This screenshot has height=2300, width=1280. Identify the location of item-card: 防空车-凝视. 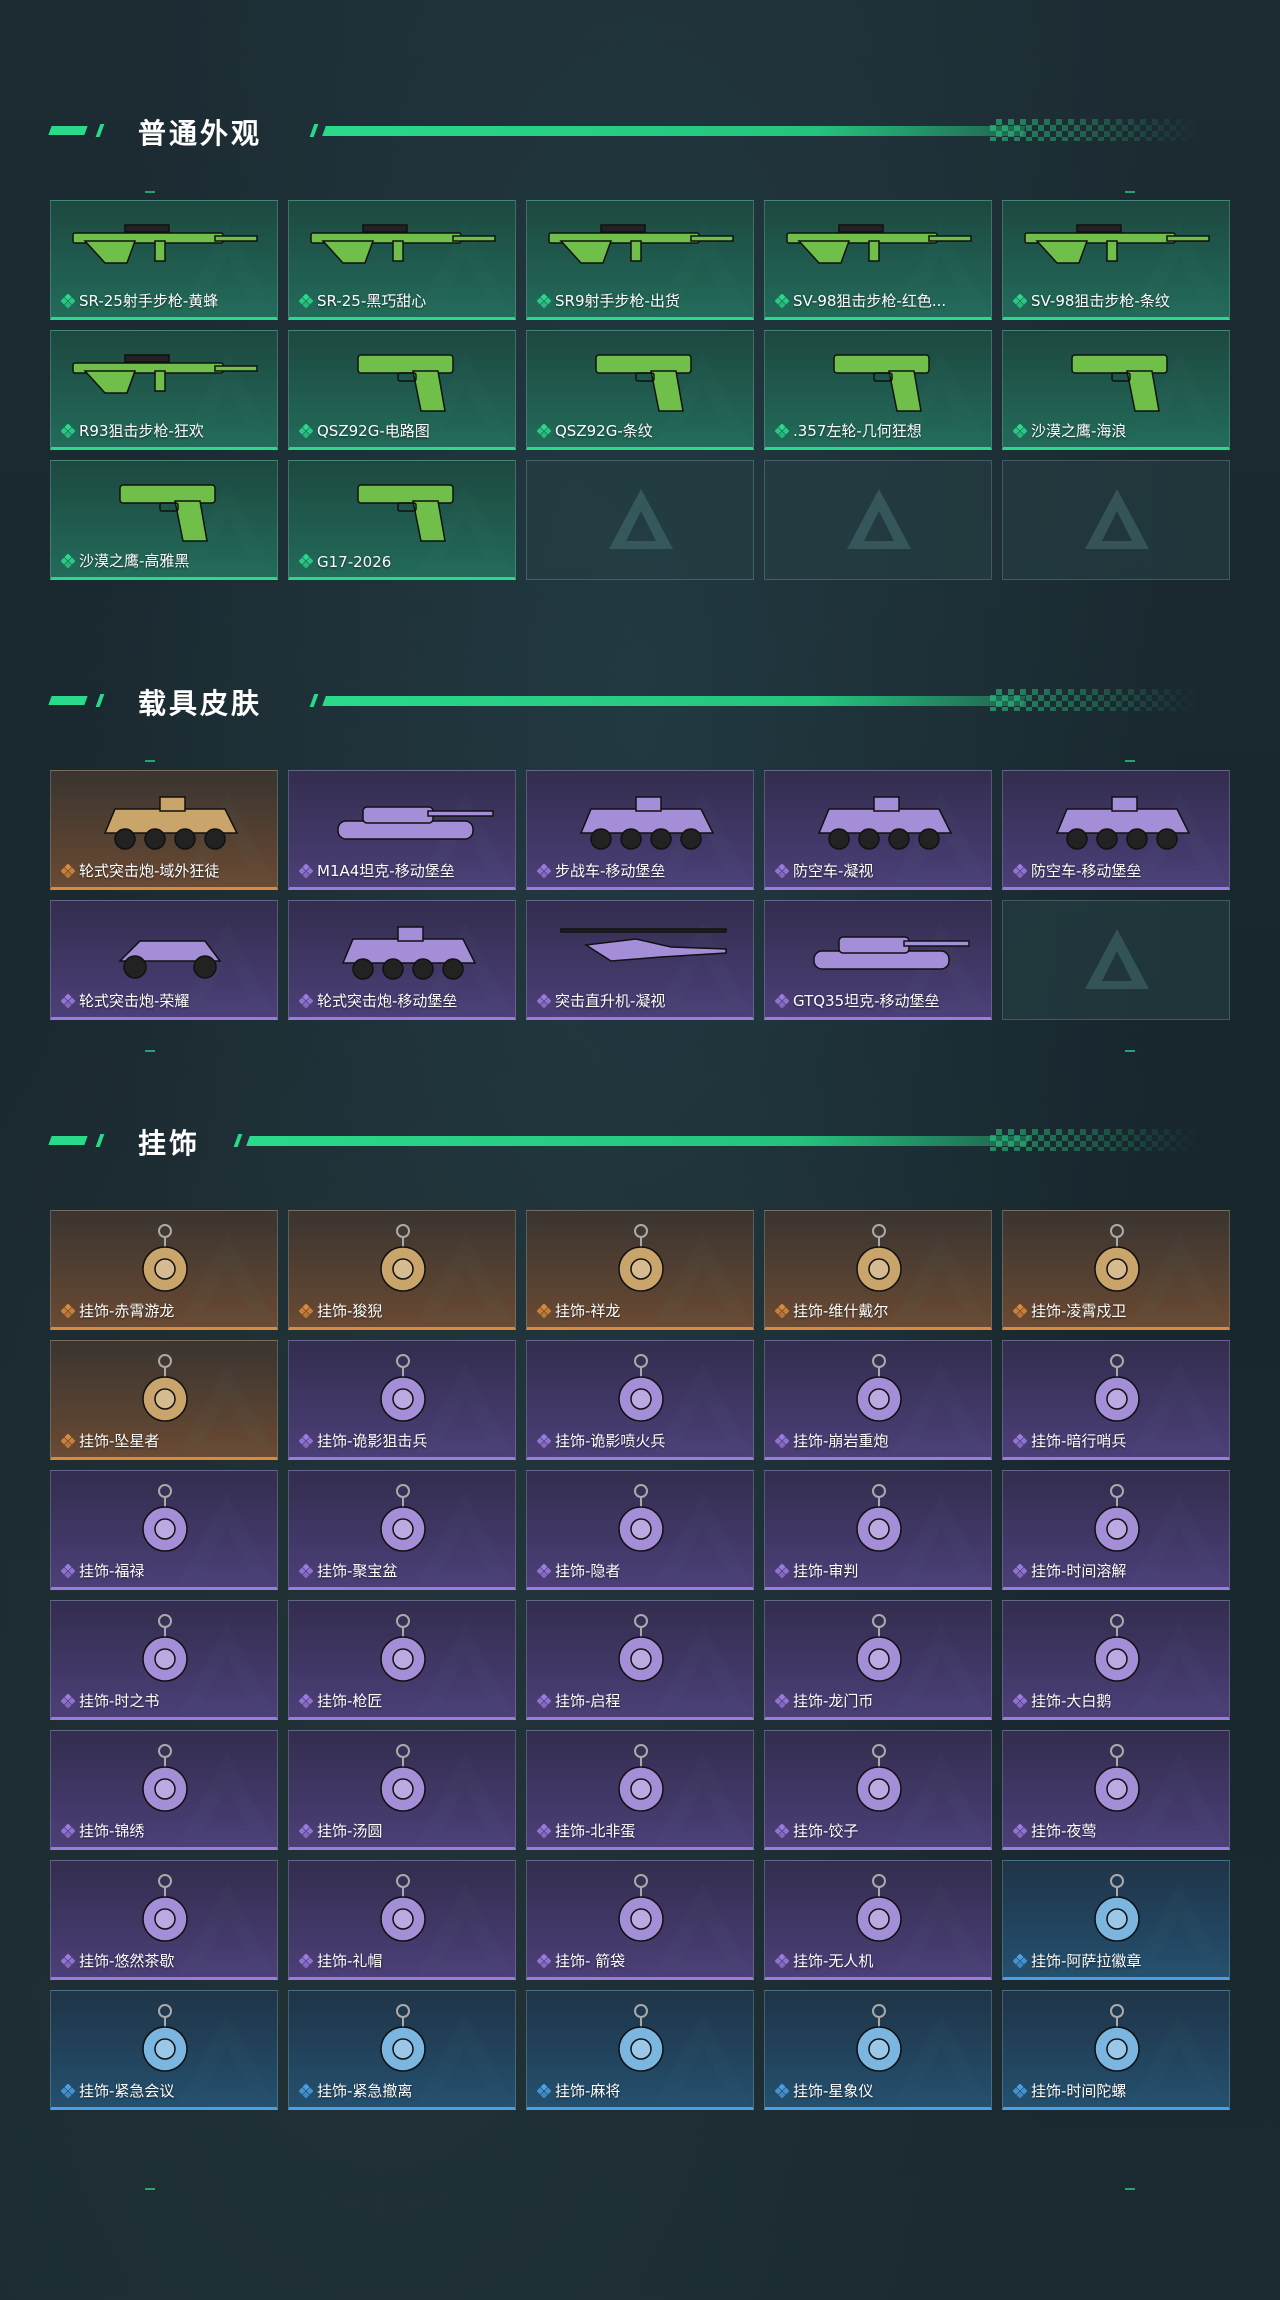
(878, 830).